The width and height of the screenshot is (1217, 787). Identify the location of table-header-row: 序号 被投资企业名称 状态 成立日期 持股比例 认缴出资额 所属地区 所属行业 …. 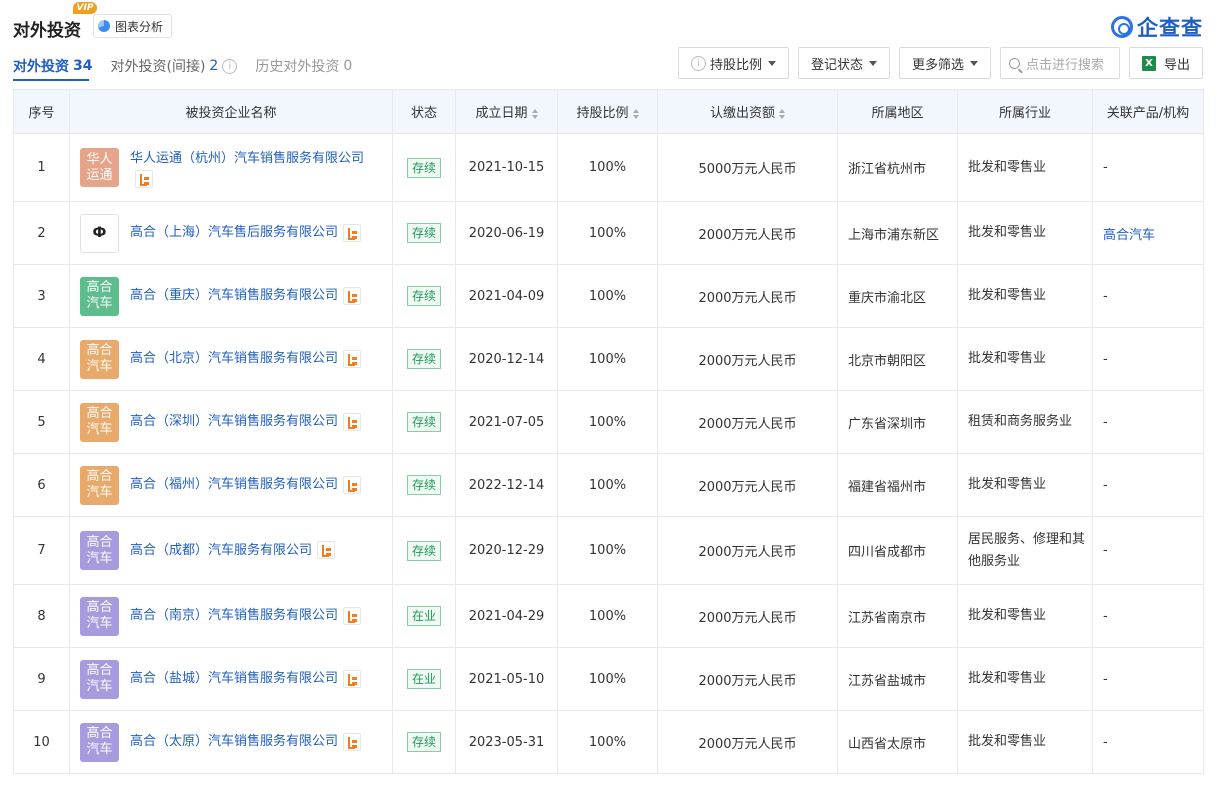
(608, 111).